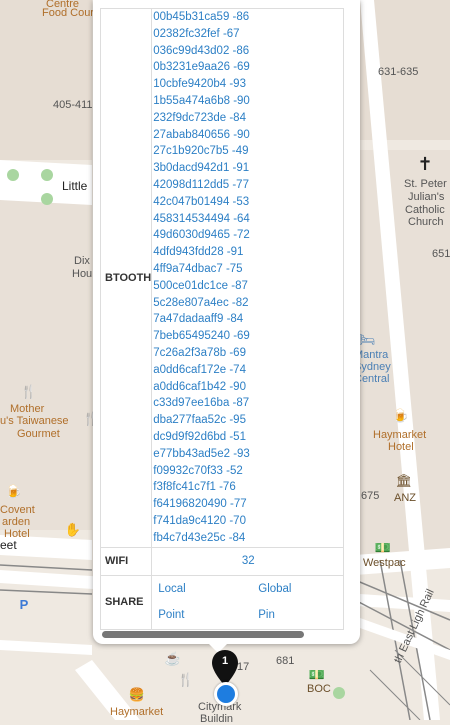 The height and width of the screenshot is (725, 450). I want to click on map-label-food-court: Food Court, so click(70, 13).